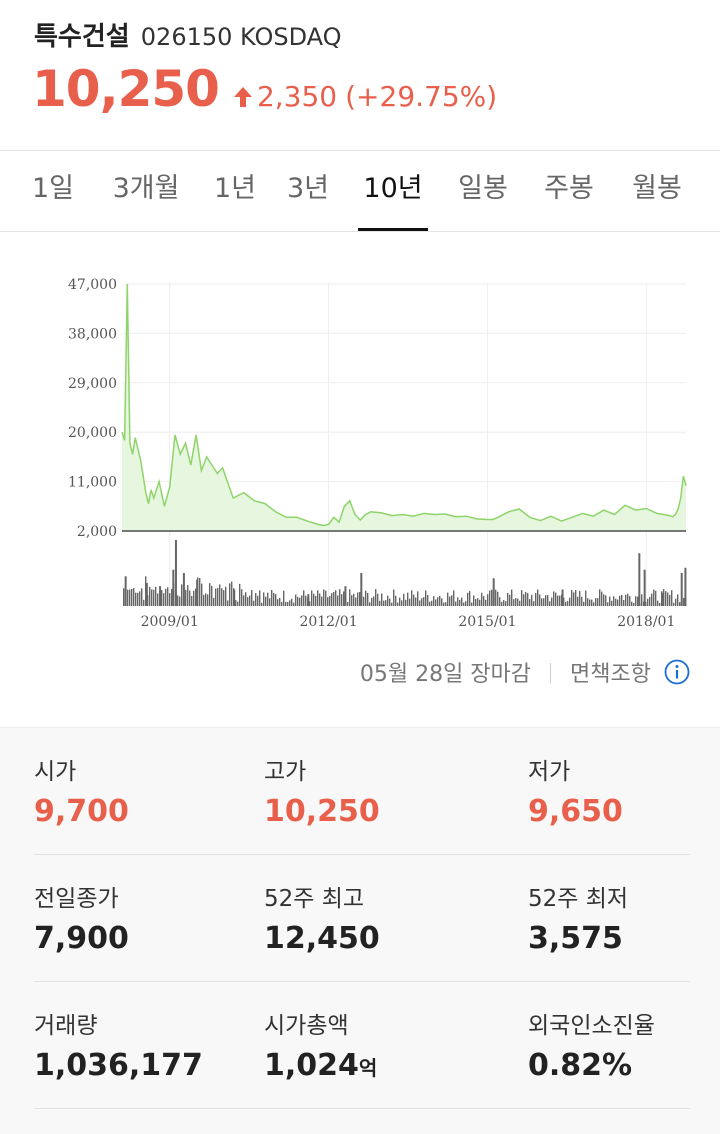  I want to click on stat-prev-close: 전일종가 7,900, so click(81, 917).